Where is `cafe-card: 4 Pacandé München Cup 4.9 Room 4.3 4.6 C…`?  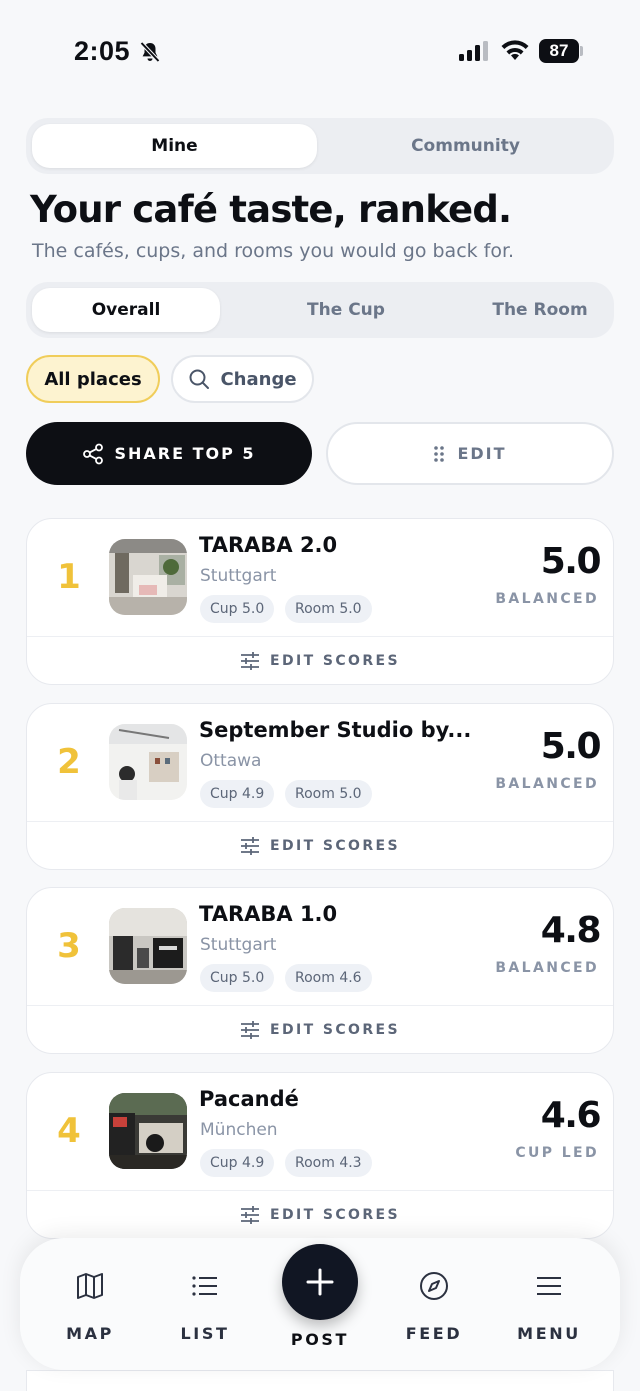 cafe-card: 4 Pacandé München Cup 4.9 Room 4.3 4.6 C… is located at coordinates (320, 1155).